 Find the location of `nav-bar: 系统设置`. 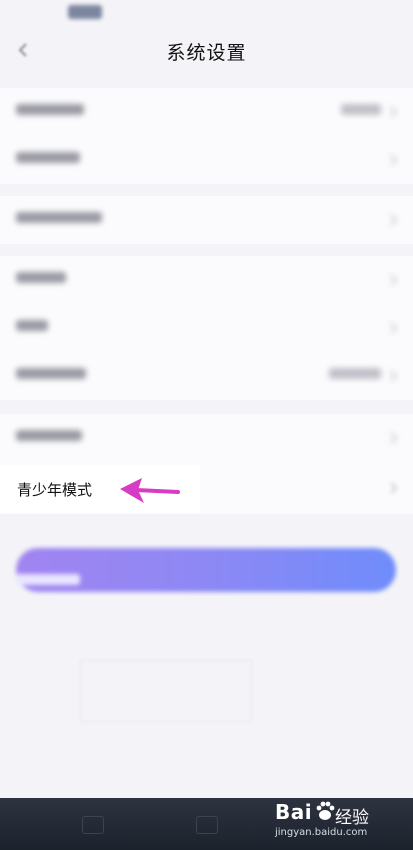

nav-bar: 系统设置 is located at coordinates (206, 51).